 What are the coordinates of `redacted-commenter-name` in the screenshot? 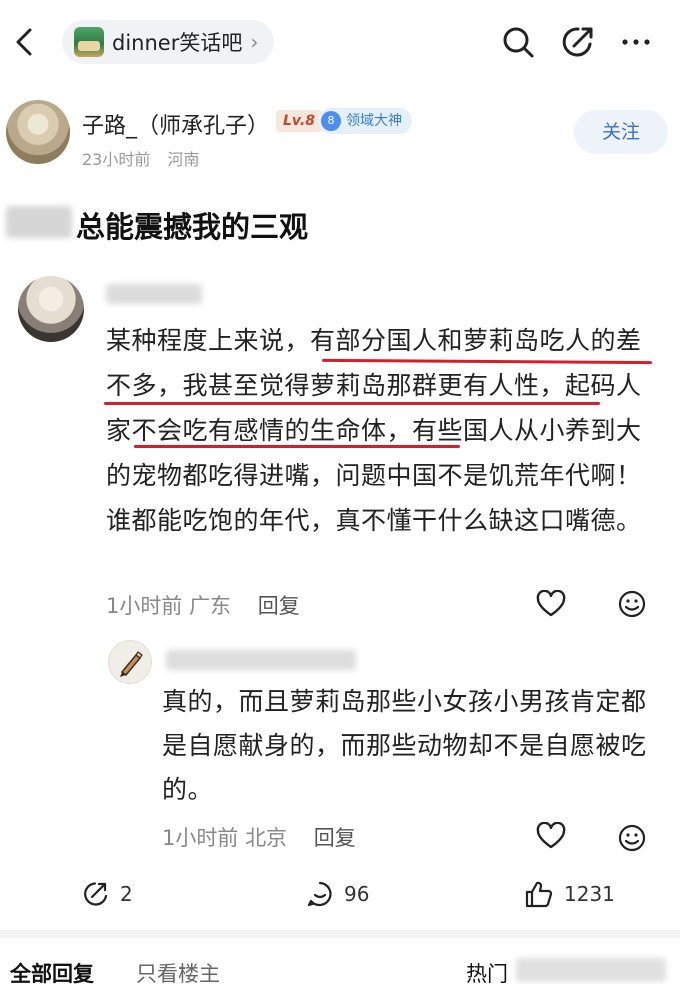 It's located at (154, 294).